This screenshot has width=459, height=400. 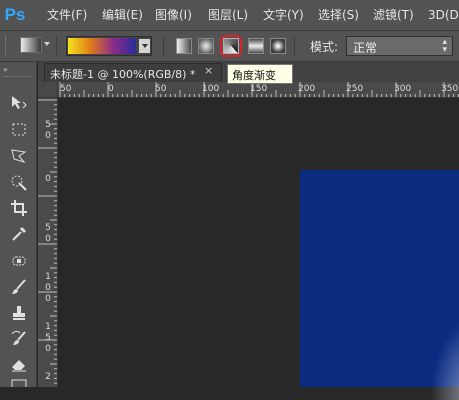 I want to click on gradient-icon, so click(x=19, y=383).